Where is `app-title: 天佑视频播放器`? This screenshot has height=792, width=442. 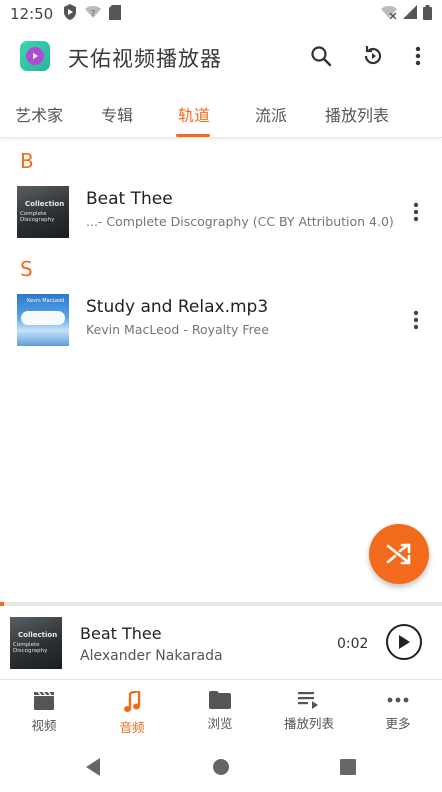
app-title: 天佑视频播放器 is located at coordinates (145, 59).